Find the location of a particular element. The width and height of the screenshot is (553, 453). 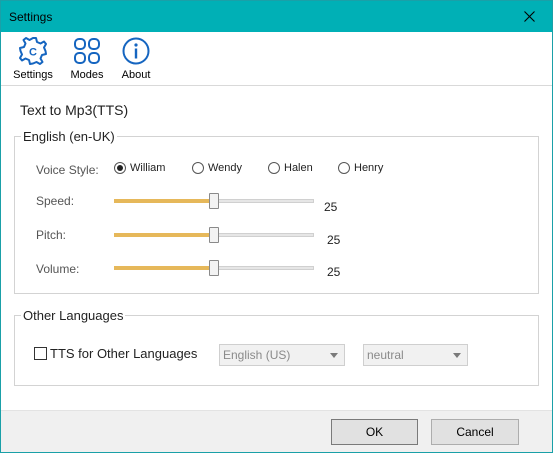

toolbar-modes-label: Modes is located at coordinates (87, 75).